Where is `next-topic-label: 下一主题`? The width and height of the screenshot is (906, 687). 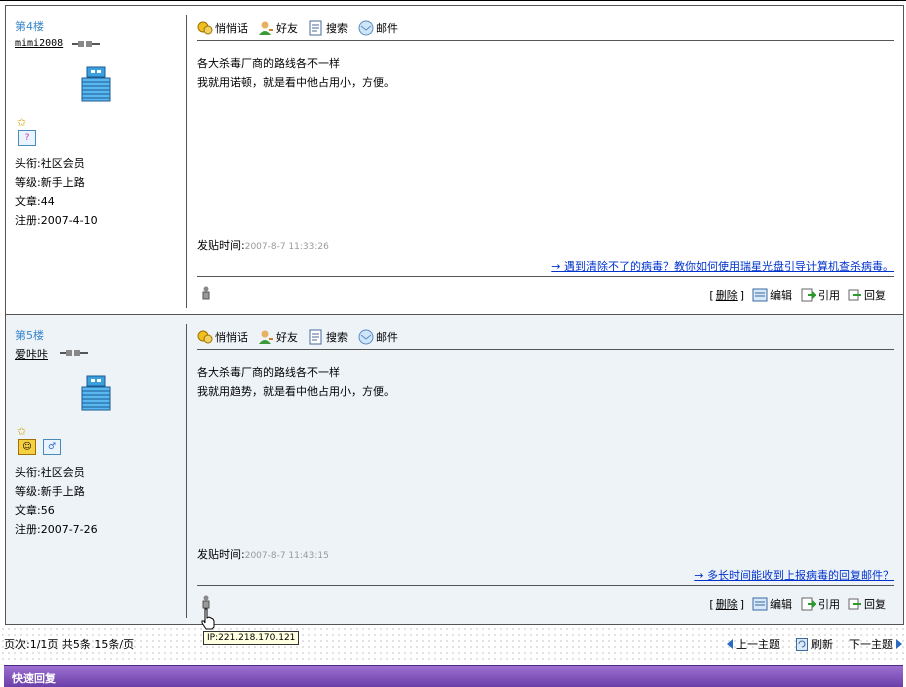
next-topic-label: 下一主题 is located at coordinates (871, 644).